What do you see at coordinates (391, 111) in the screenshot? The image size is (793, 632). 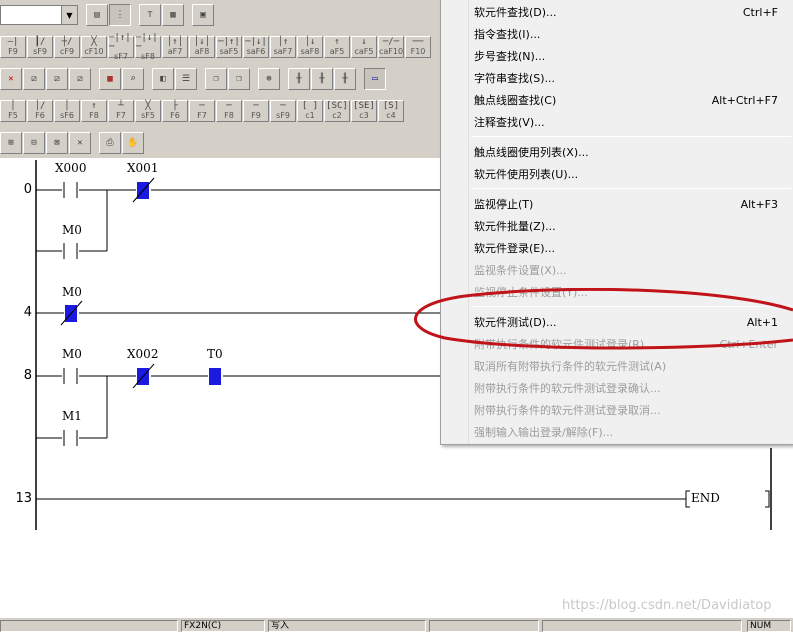 I see `toolbar-key-c4: [S] c4` at bounding box center [391, 111].